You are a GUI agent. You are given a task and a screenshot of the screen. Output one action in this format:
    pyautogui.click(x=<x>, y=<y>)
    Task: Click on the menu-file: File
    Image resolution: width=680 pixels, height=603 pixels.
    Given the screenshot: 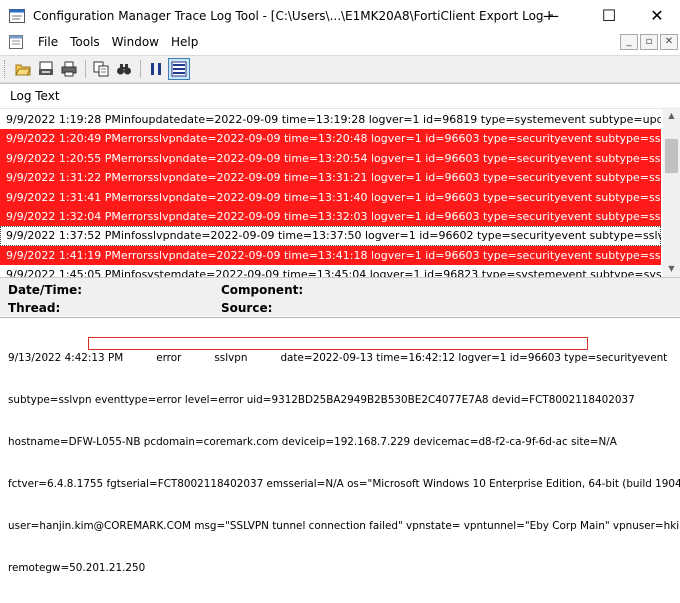 What is the action you would take?
    pyautogui.click(x=48, y=42)
    